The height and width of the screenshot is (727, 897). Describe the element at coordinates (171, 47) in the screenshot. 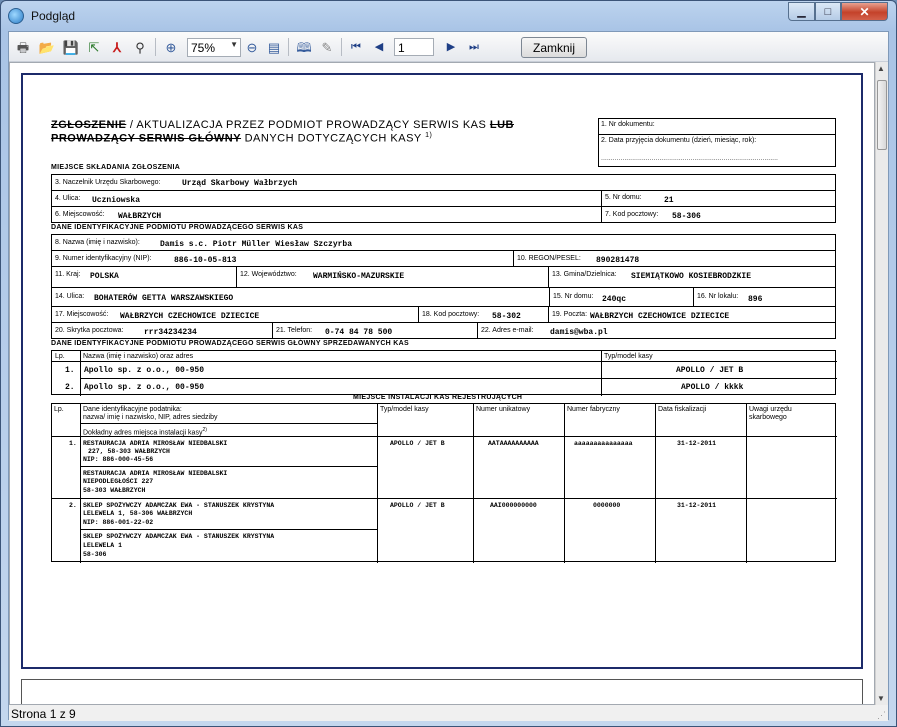

I see `zoom-in-icon: ⊕` at that location.